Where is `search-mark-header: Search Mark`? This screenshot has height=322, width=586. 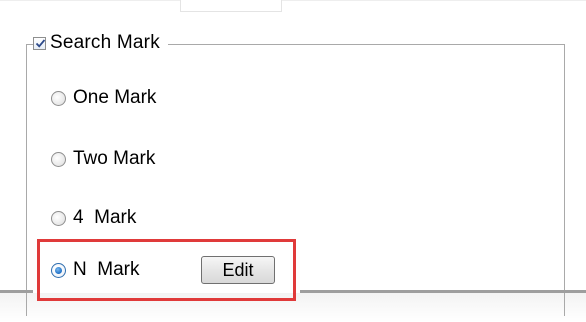
search-mark-header: Search Mark is located at coordinates (100, 43).